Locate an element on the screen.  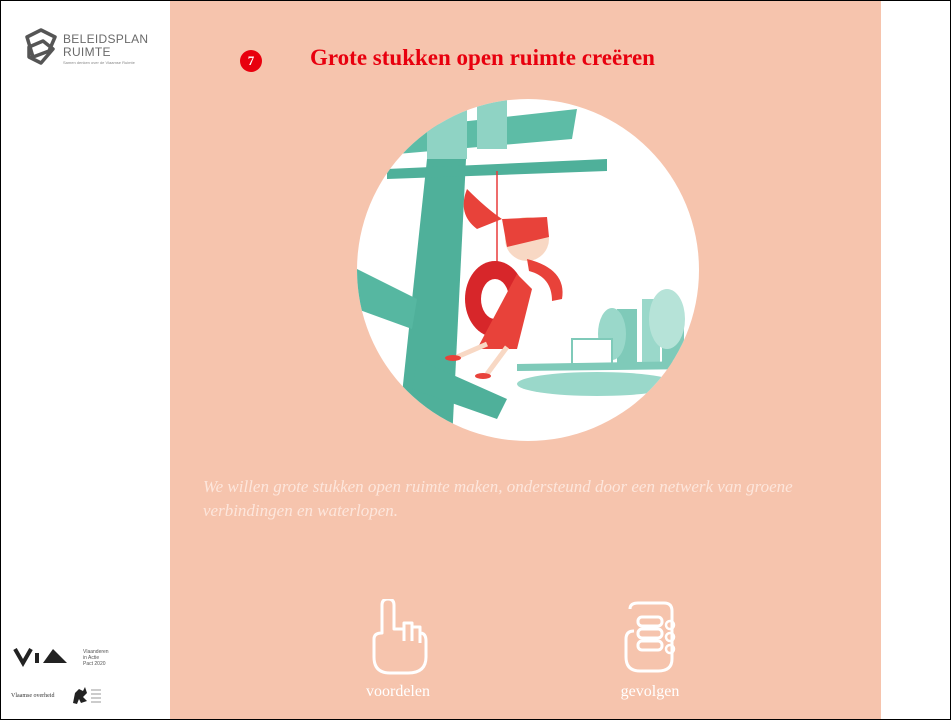
beleidsplan-logo-icon is located at coordinates (41, 46).